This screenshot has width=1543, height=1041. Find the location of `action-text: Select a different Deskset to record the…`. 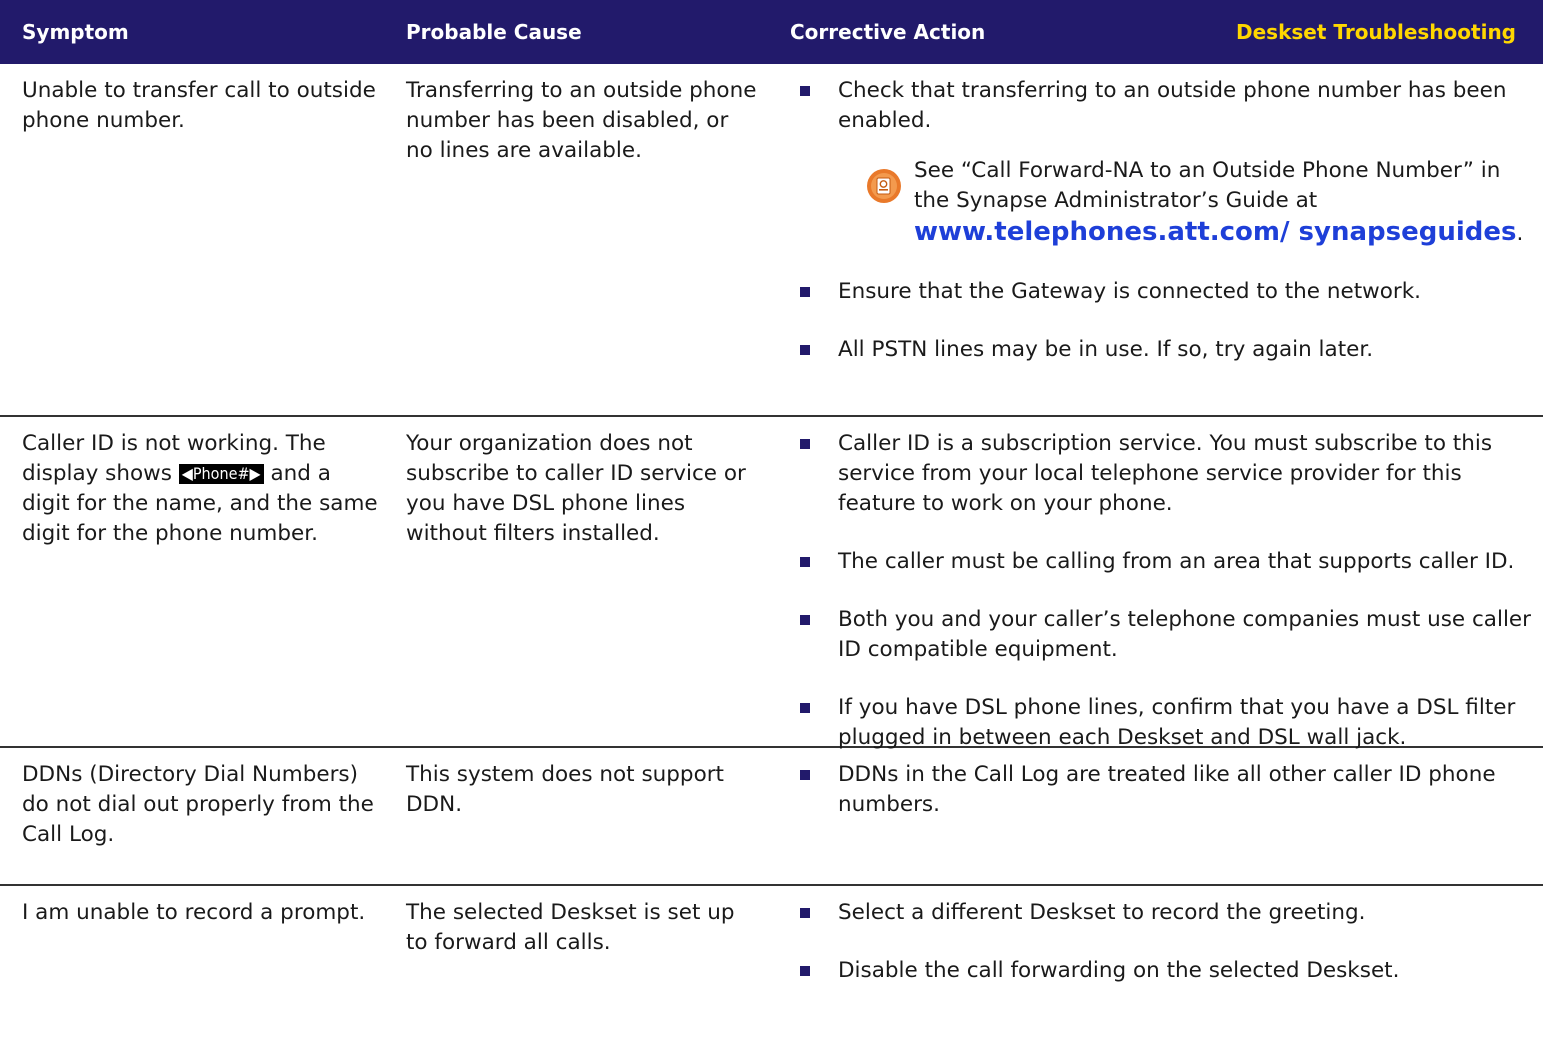

action-text: Select a different Deskset to record the… is located at coordinates (1102, 912).